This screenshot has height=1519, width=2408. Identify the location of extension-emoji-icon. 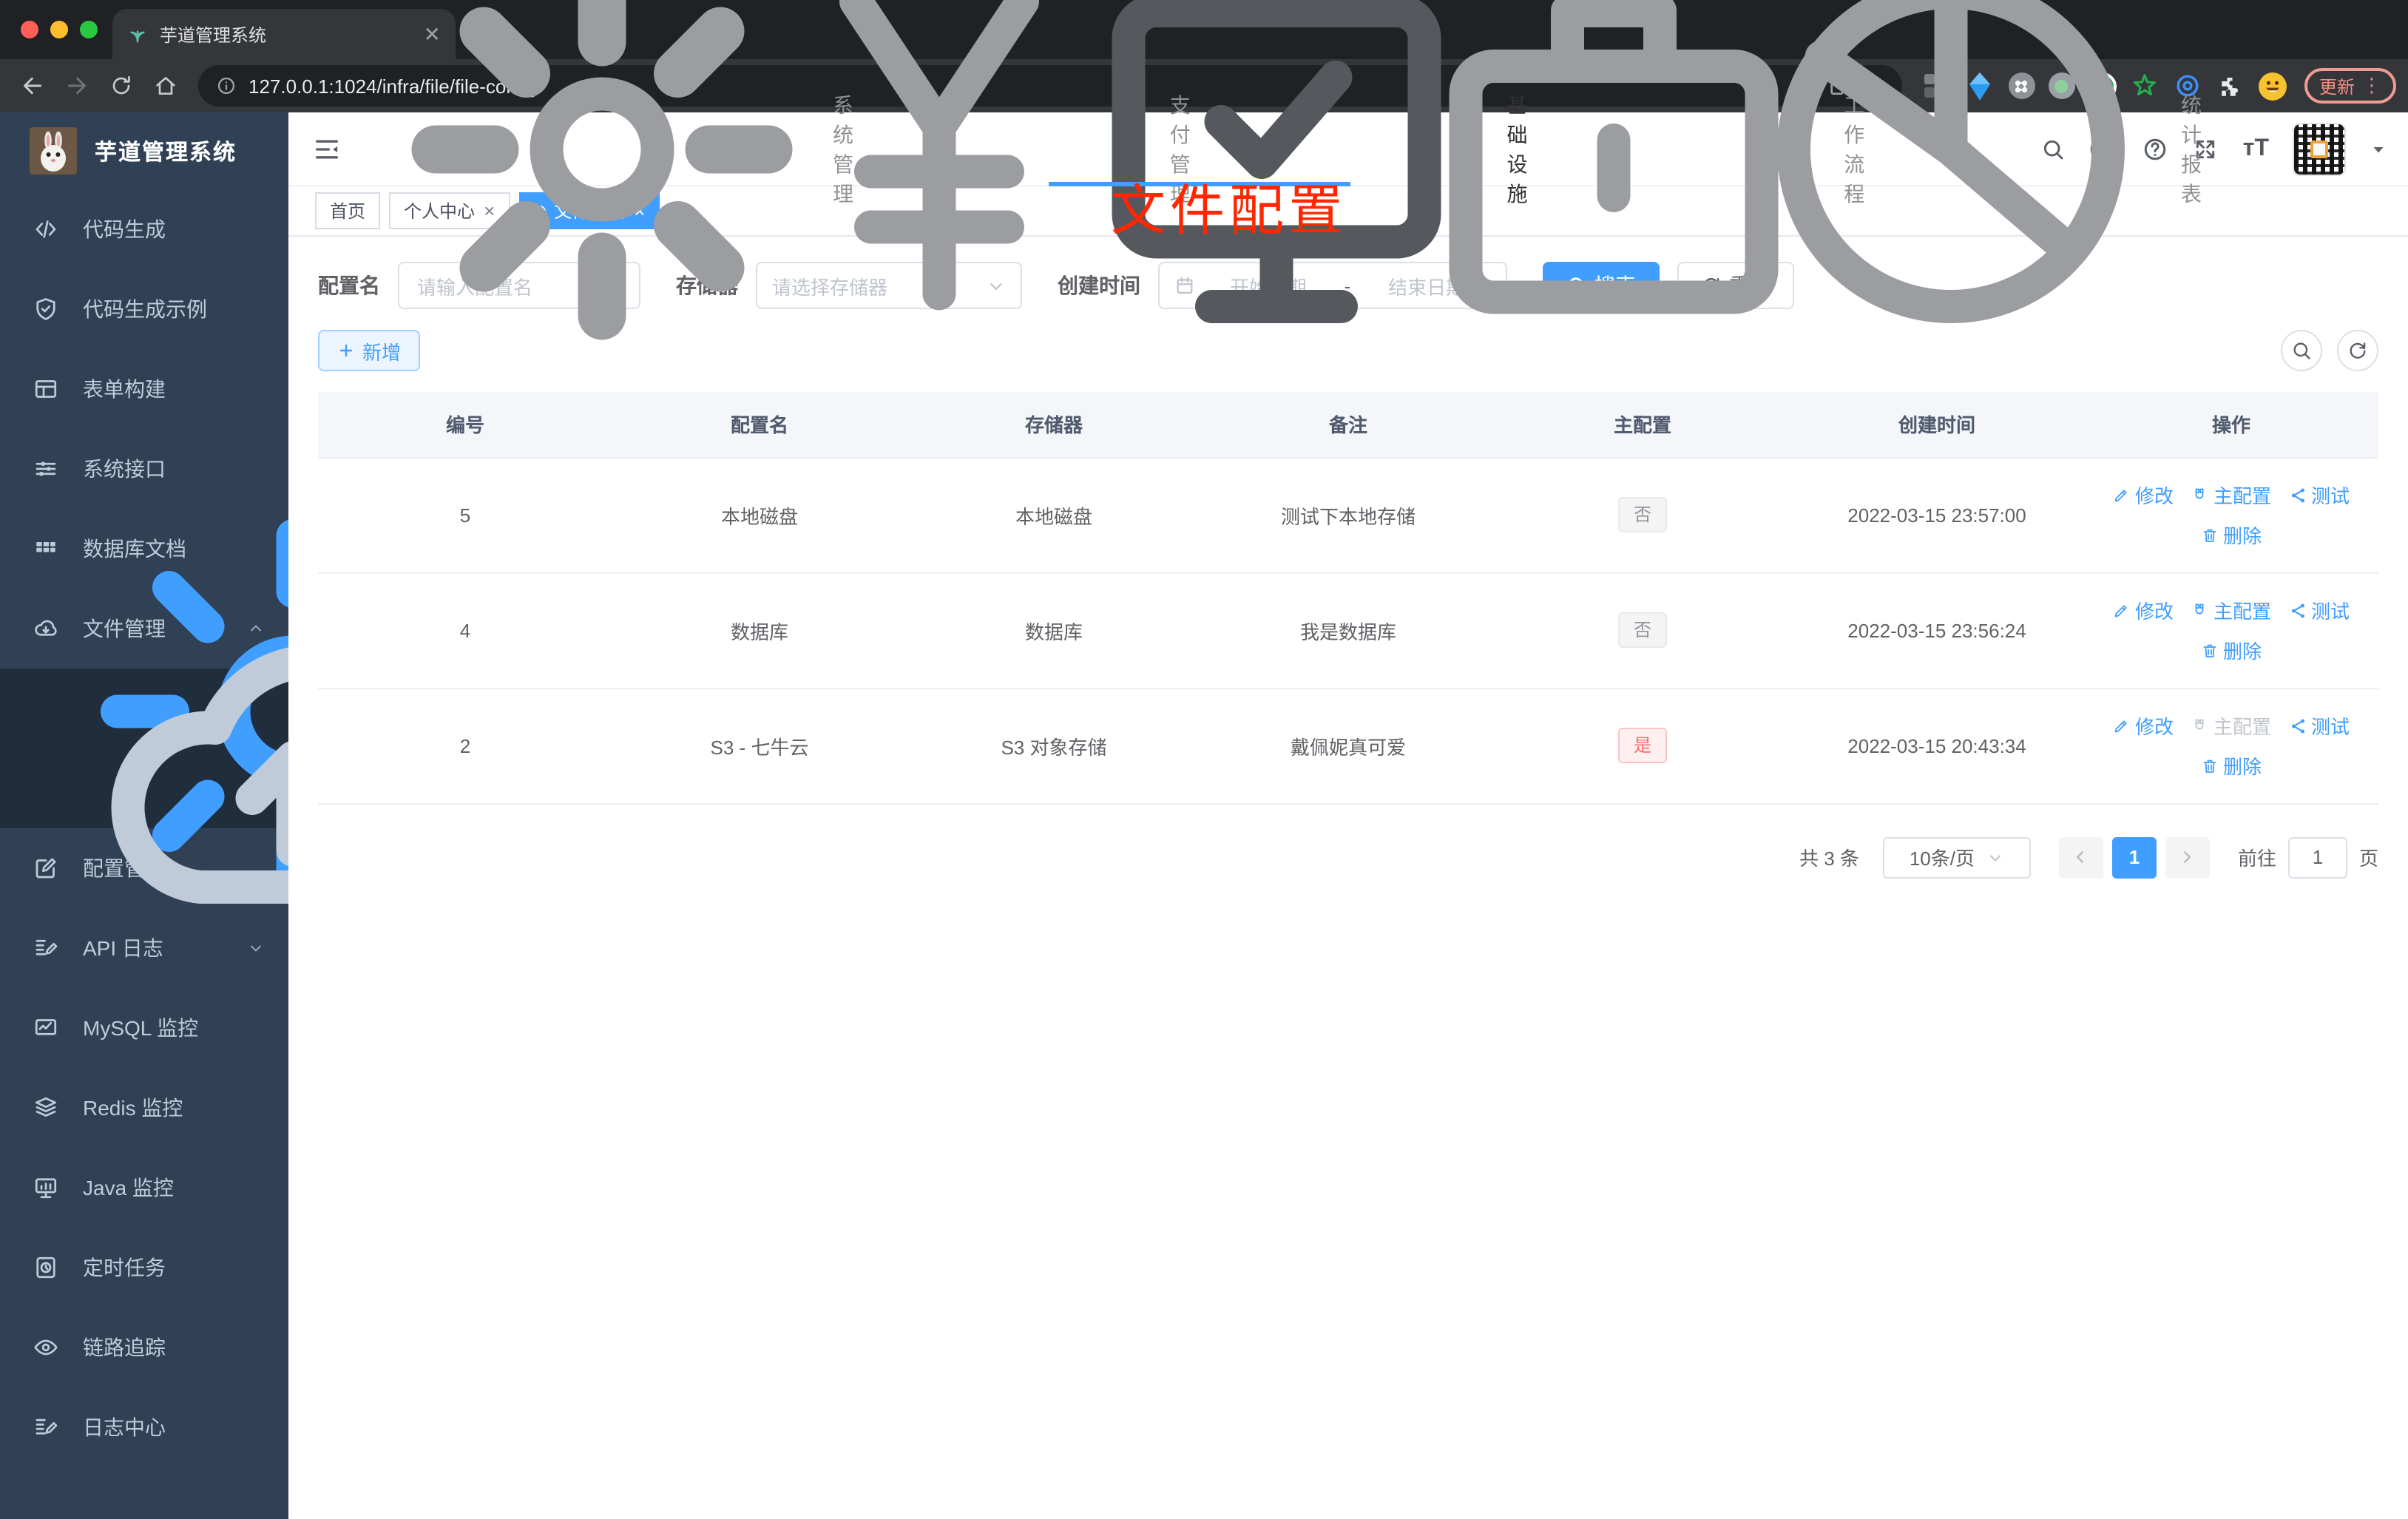
(2272, 86).